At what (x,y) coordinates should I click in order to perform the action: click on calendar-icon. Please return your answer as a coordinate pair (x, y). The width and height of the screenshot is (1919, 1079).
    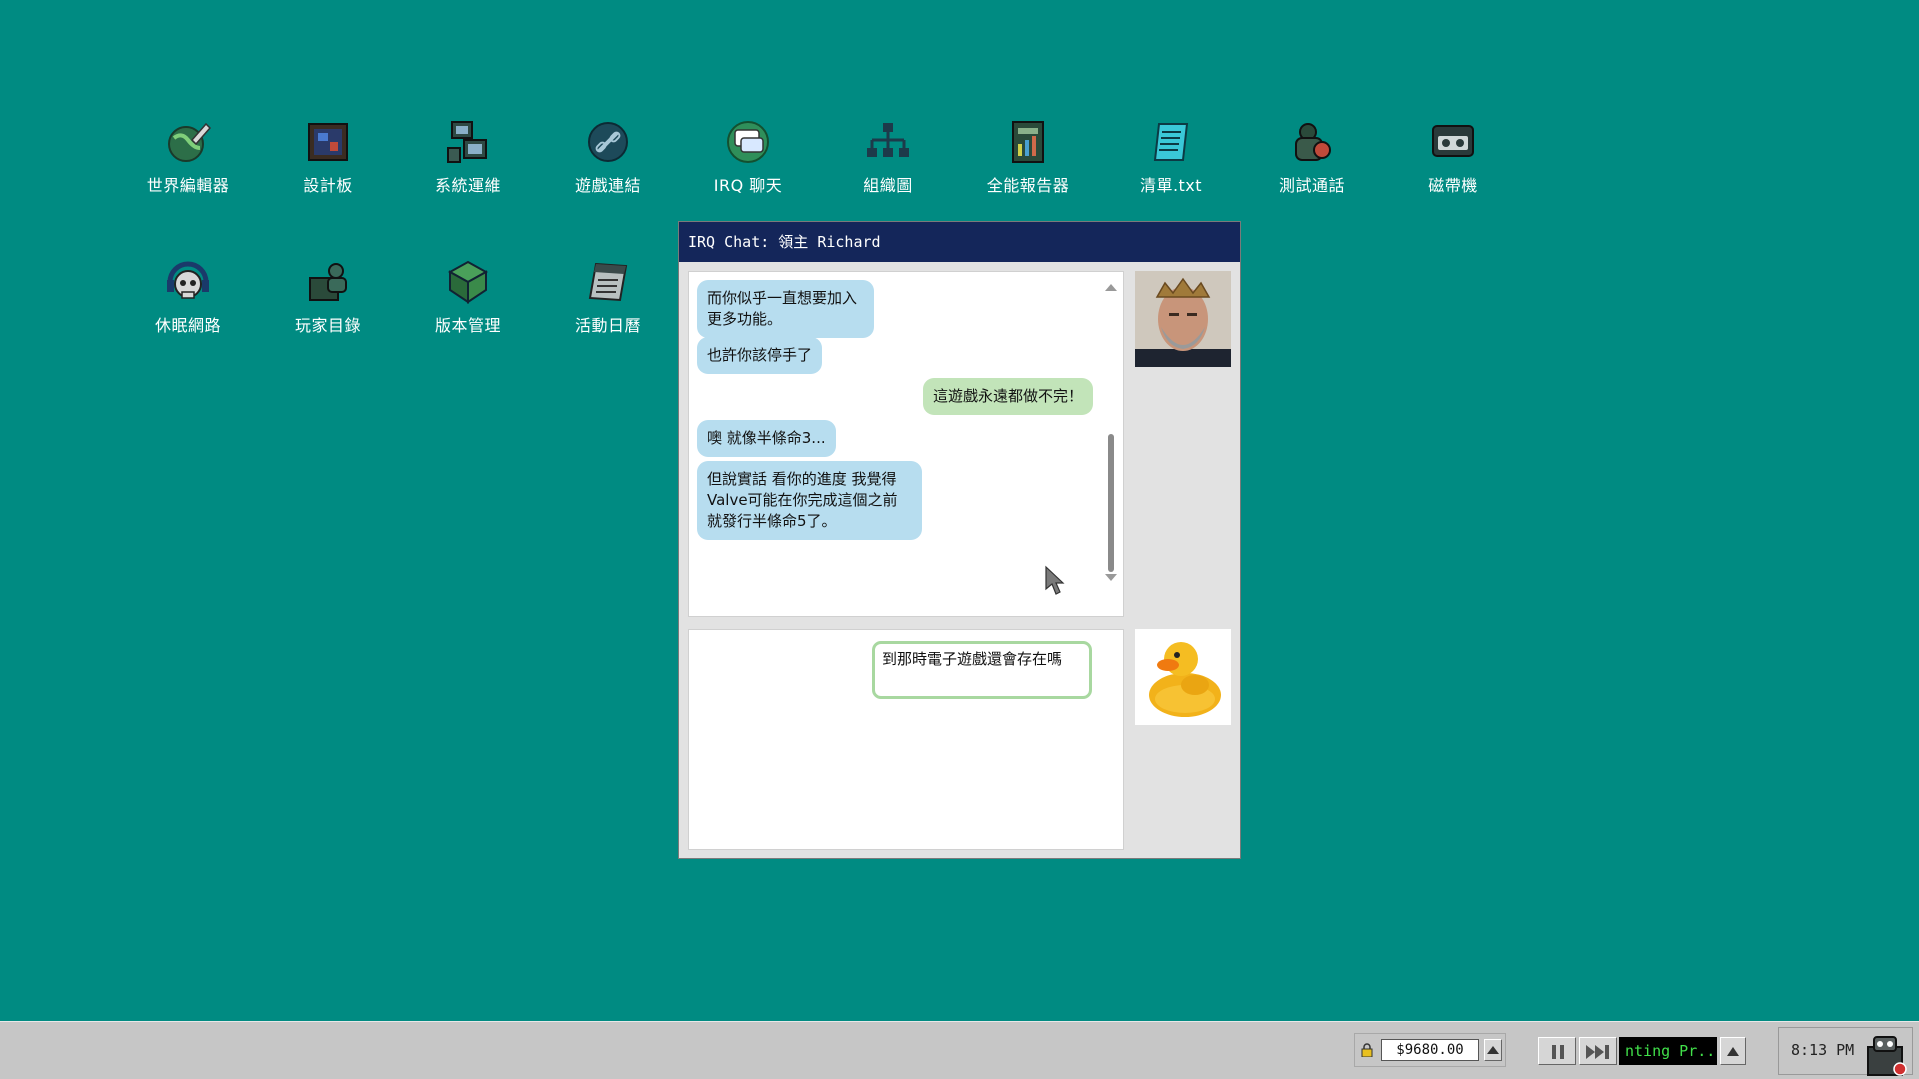
    Looking at the image, I should click on (608, 282).